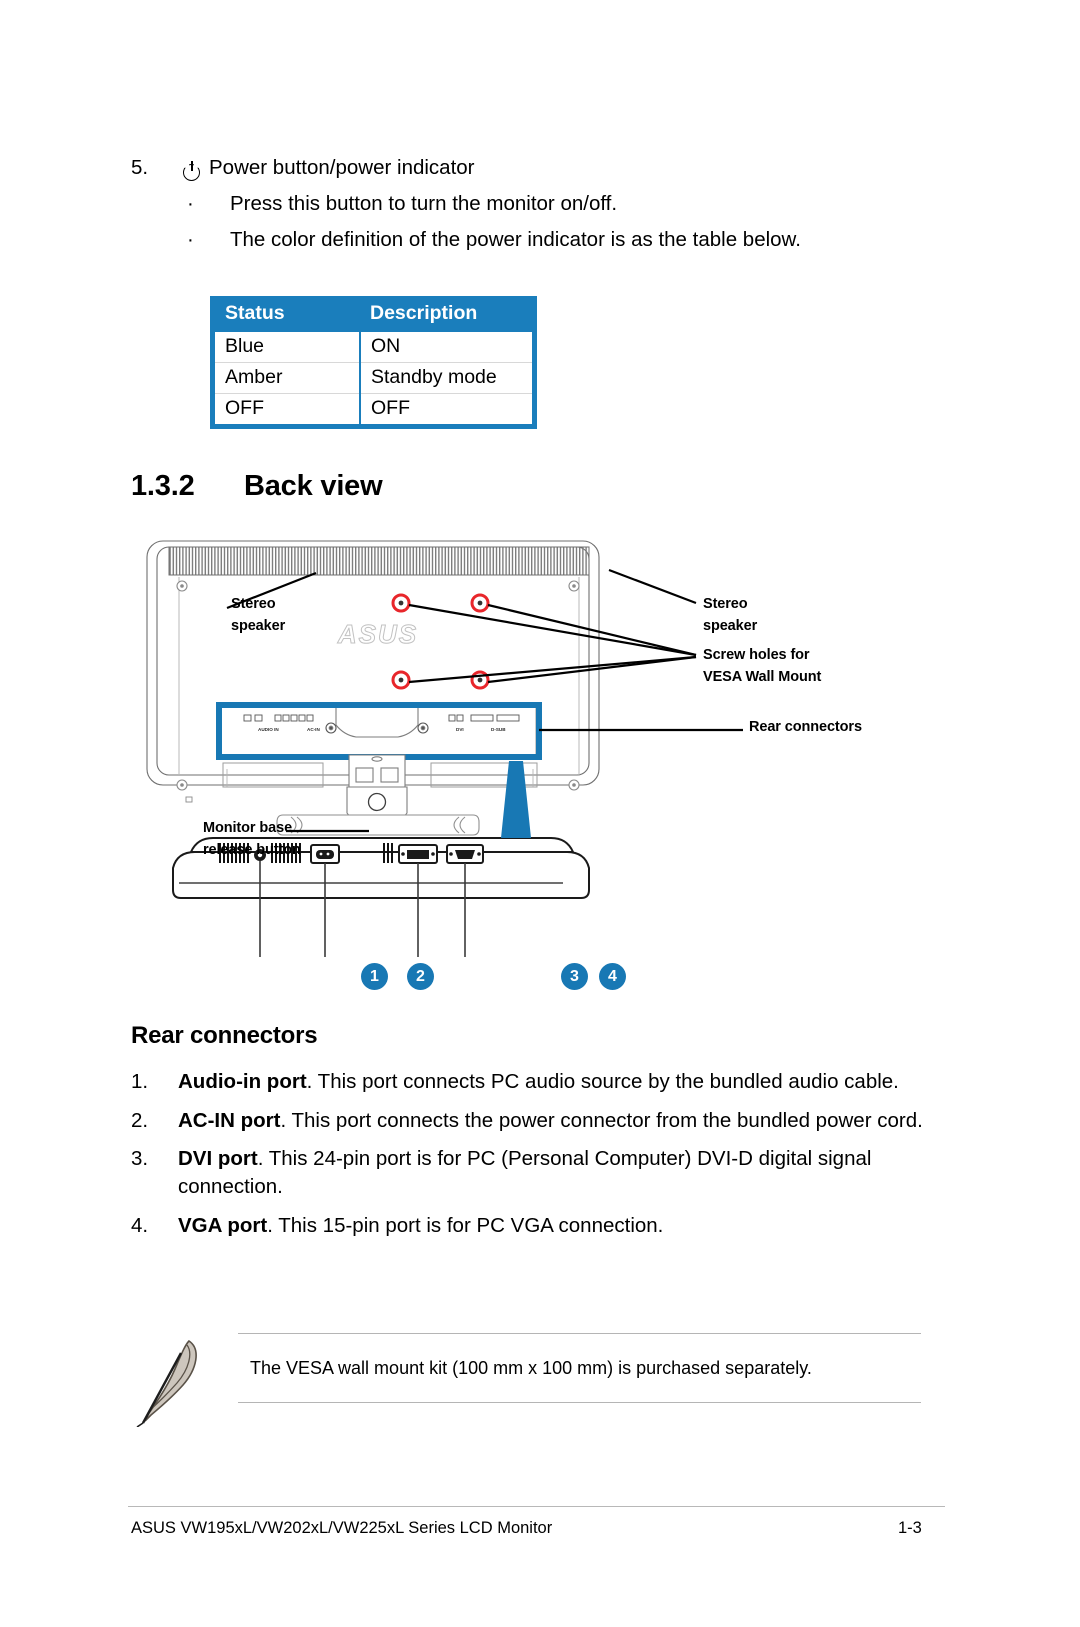 The width and height of the screenshot is (1080, 1627). I want to click on list-item-term: VGA port, so click(223, 1225).